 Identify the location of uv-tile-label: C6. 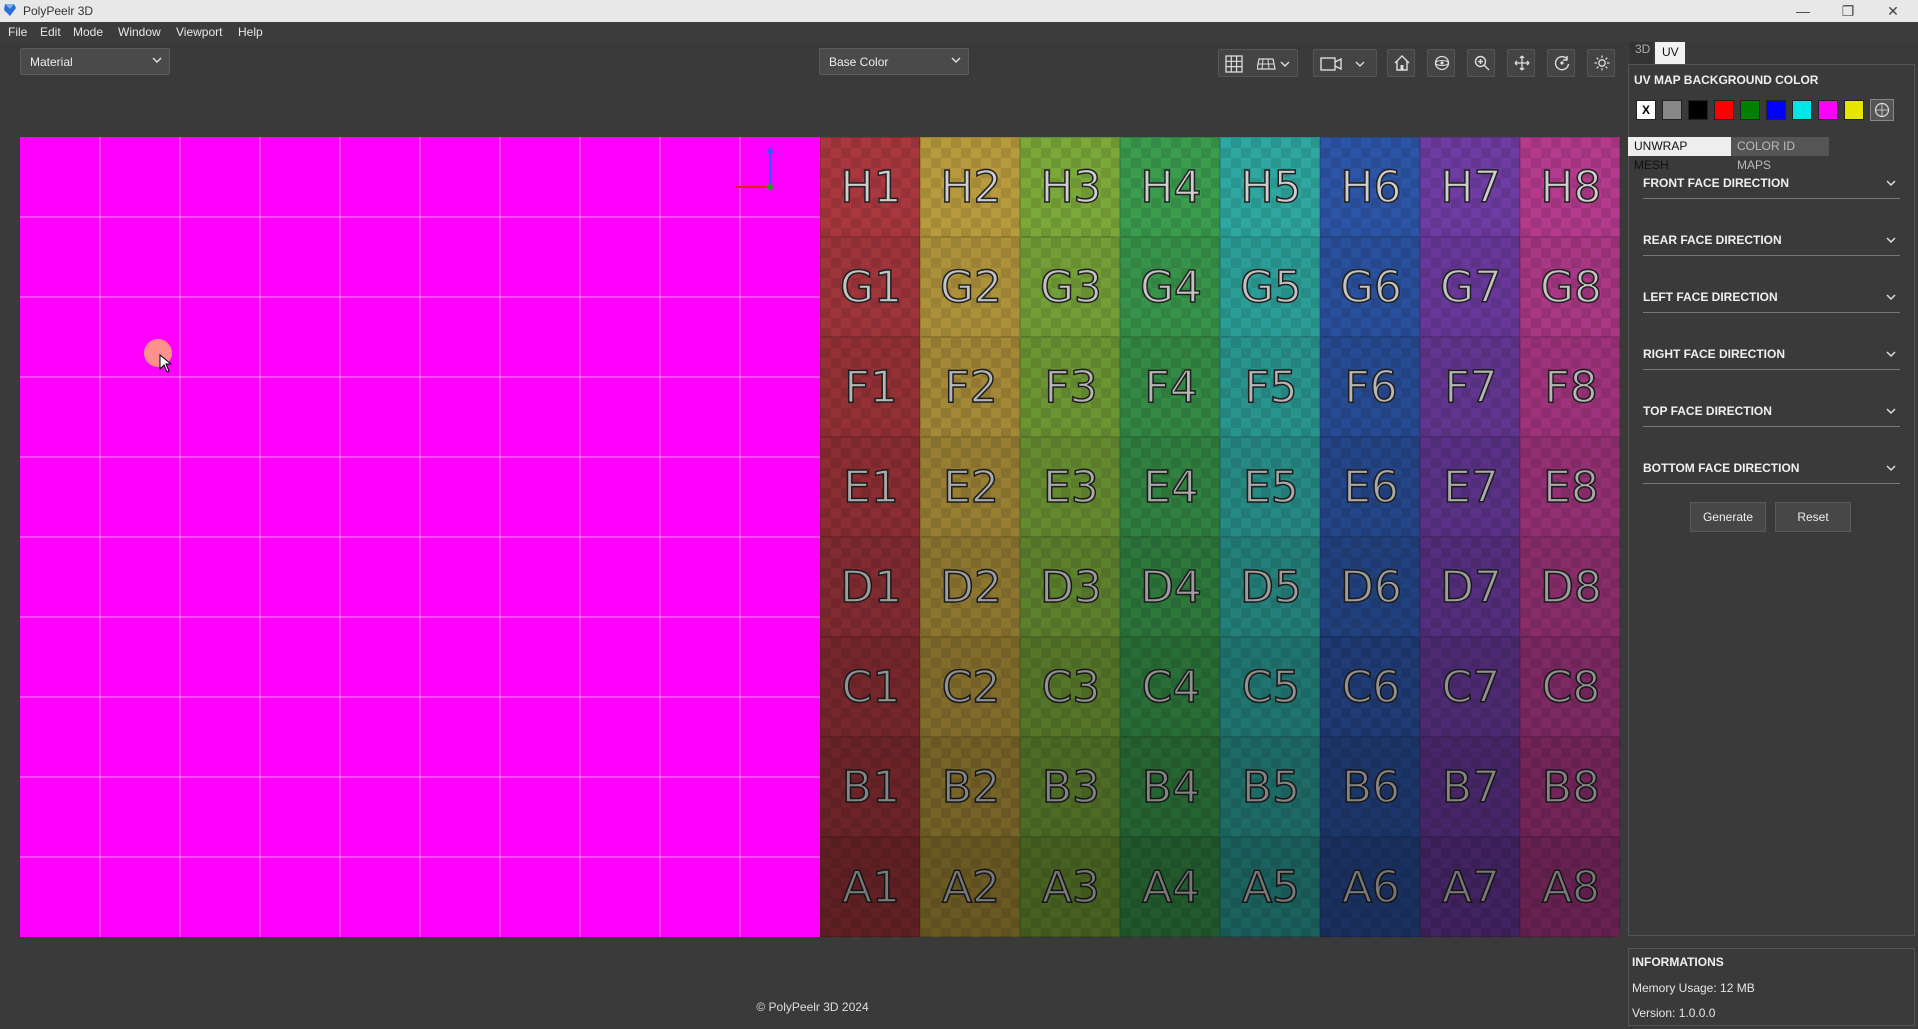
(1371, 687).